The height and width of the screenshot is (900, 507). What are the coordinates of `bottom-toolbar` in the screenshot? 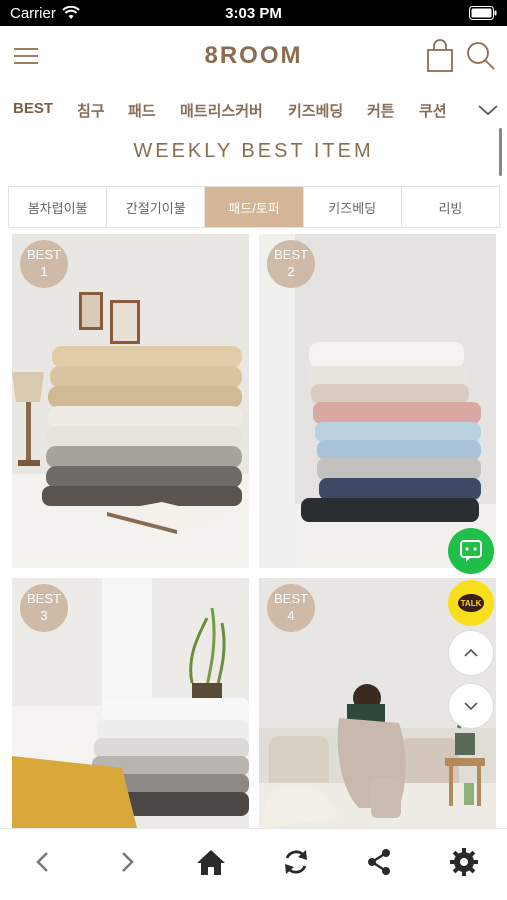 It's located at (253, 864).